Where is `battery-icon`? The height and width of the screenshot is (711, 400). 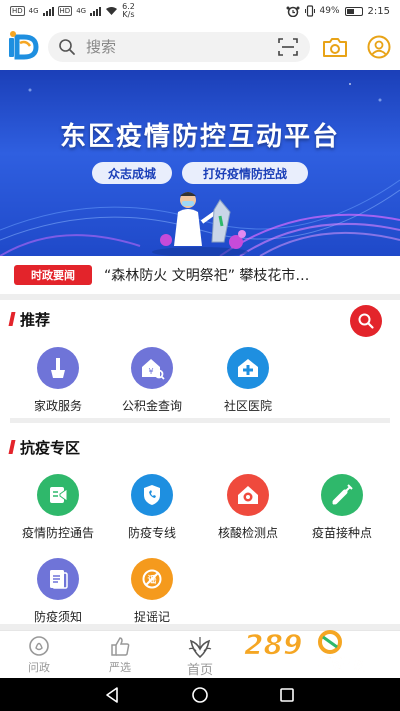 battery-icon is located at coordinates (353, 11).